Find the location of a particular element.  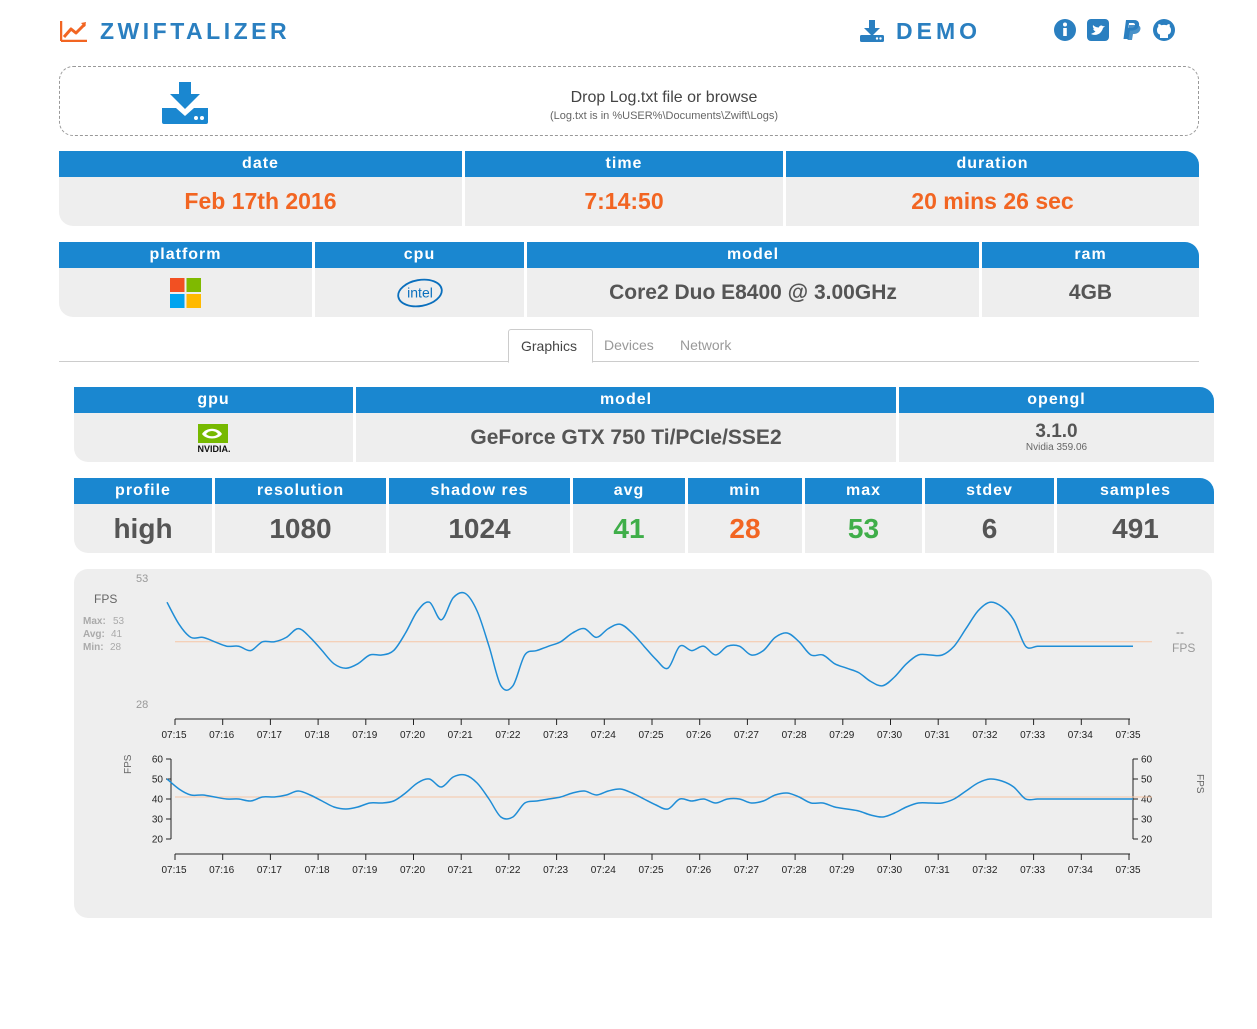

overview-x-tick-label: 07:23 is located at coordinates (555, 870).